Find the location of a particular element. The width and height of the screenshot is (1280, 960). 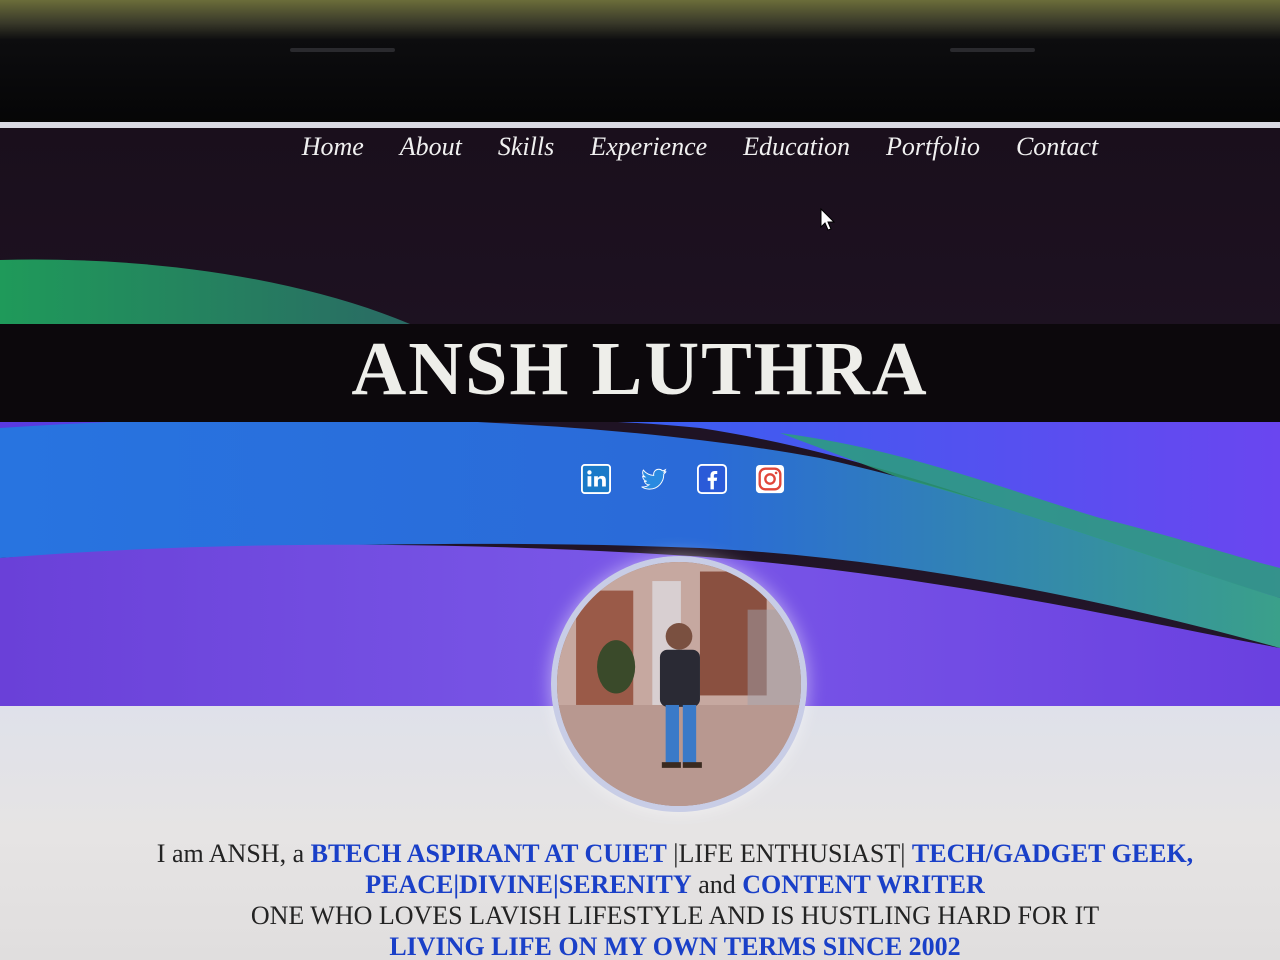

nav-skills-link: Skills is located at coordinates (526, 158).